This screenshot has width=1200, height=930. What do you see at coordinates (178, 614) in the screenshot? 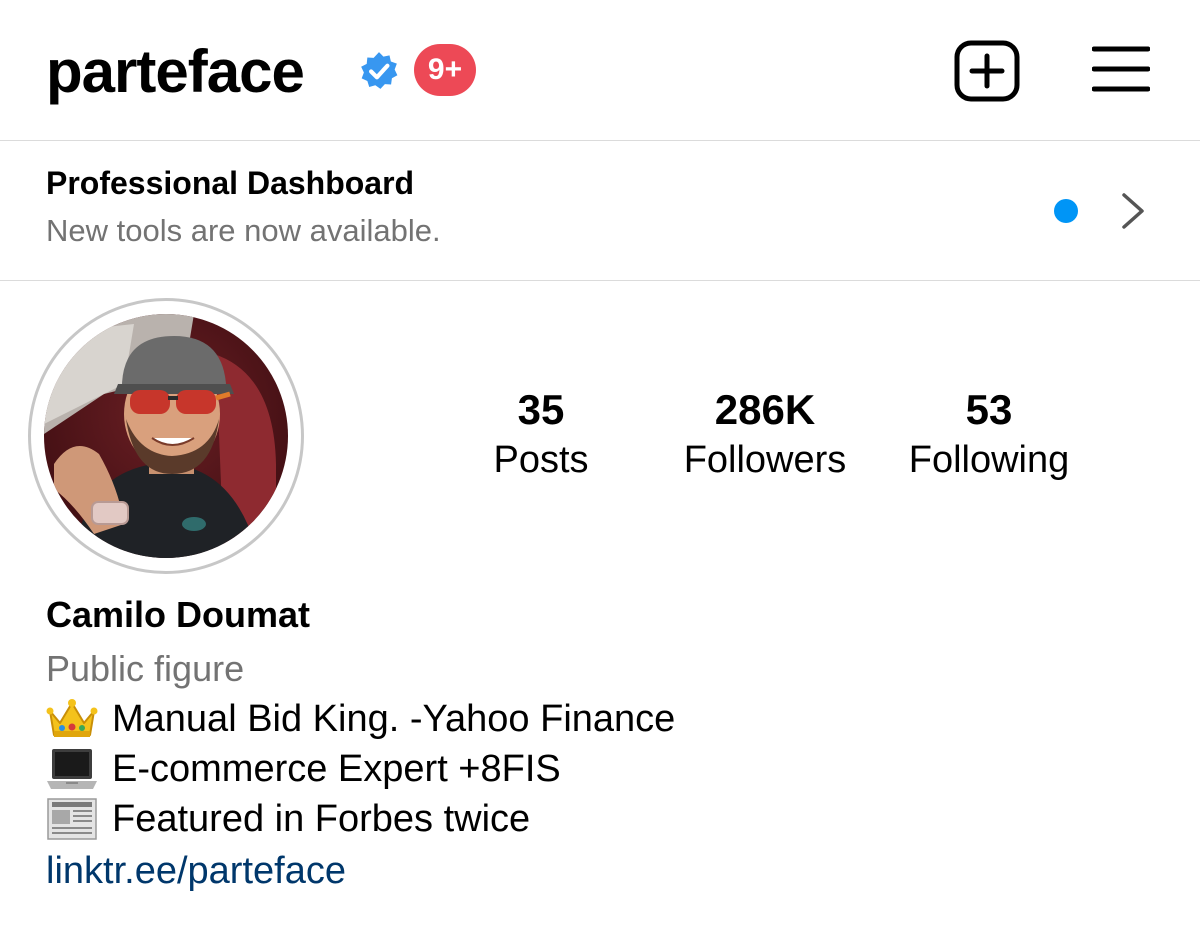
I see `full-name: Camilo Doumat` at bounding box center [178, 614].